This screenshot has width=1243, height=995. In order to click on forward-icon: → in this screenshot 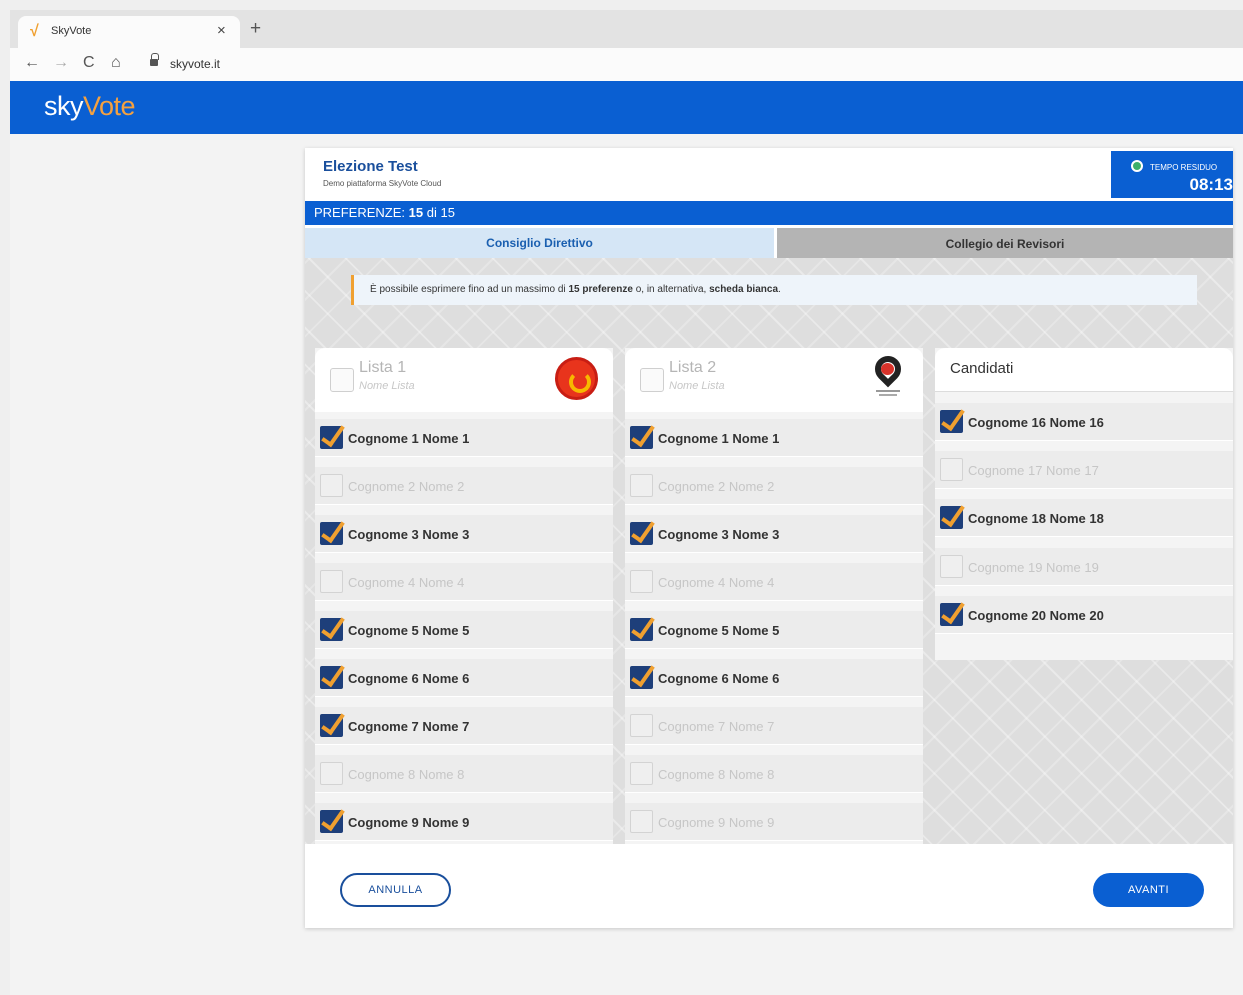, I will do `click(61, 63)`.